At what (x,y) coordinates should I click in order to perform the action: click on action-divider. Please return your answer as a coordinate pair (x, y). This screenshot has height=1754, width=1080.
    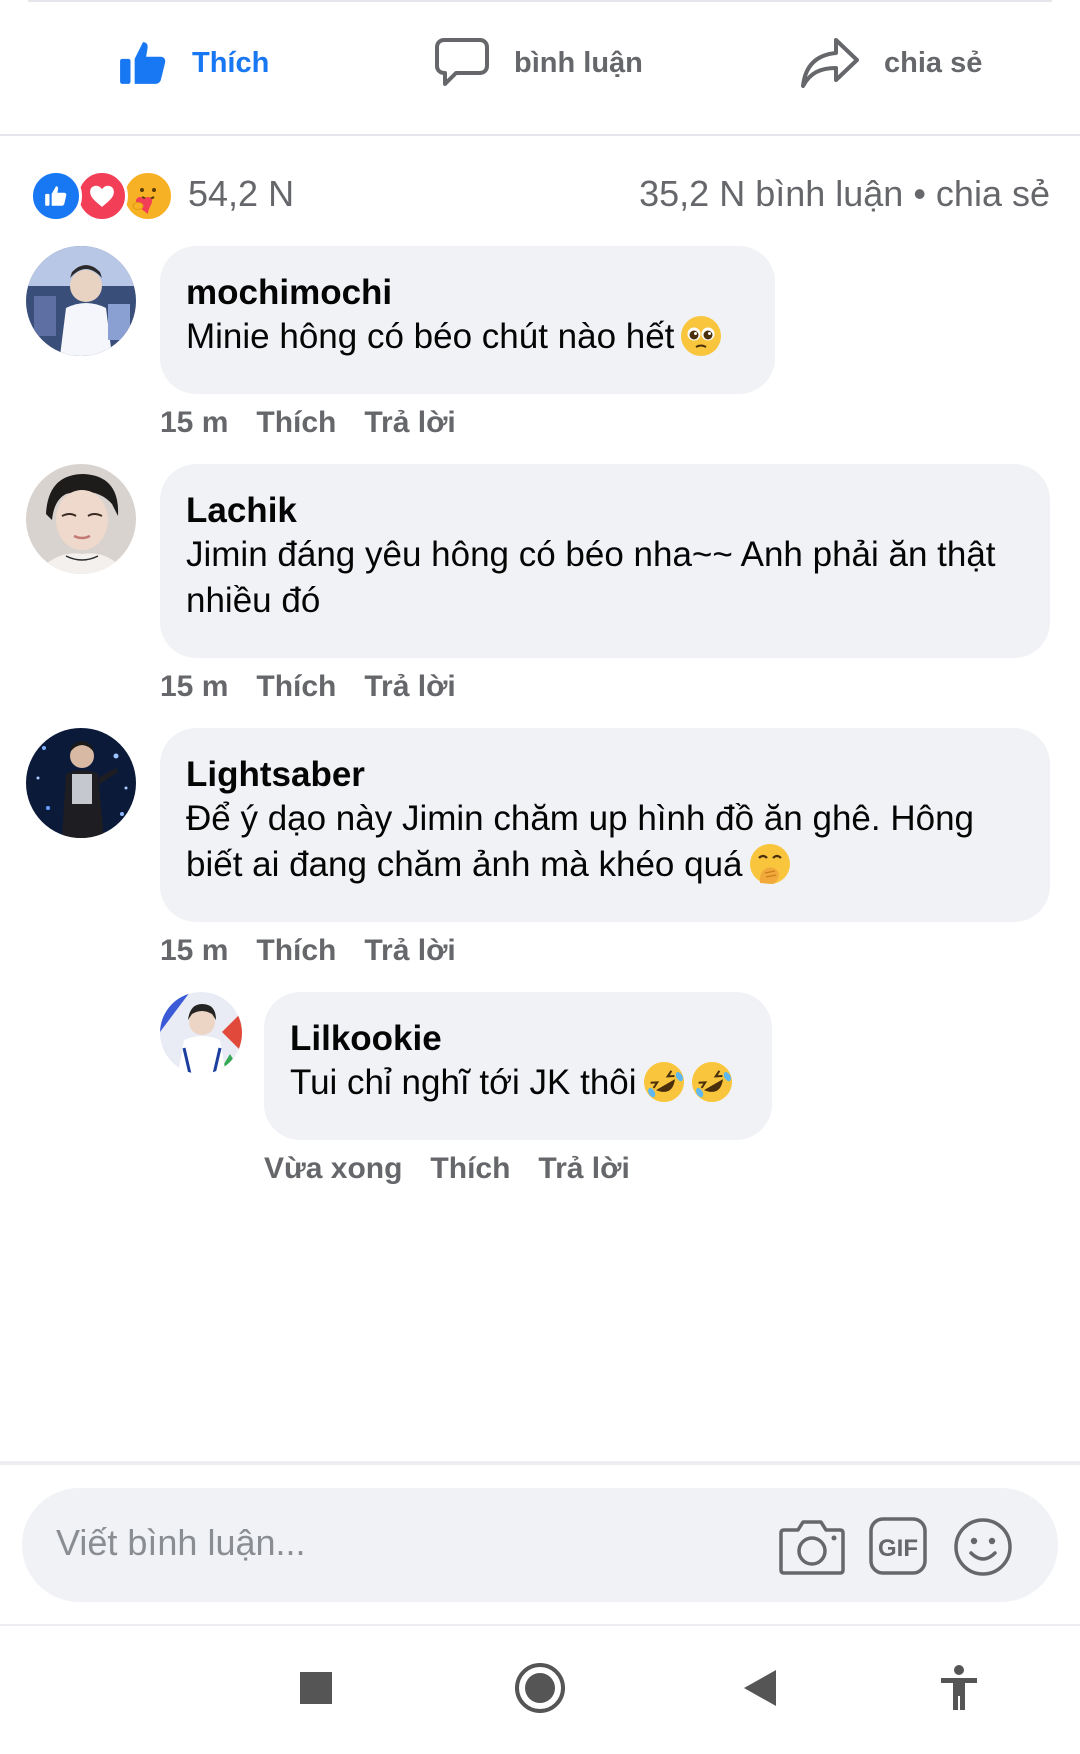
    Looking at the image, I should click on (540, 135).